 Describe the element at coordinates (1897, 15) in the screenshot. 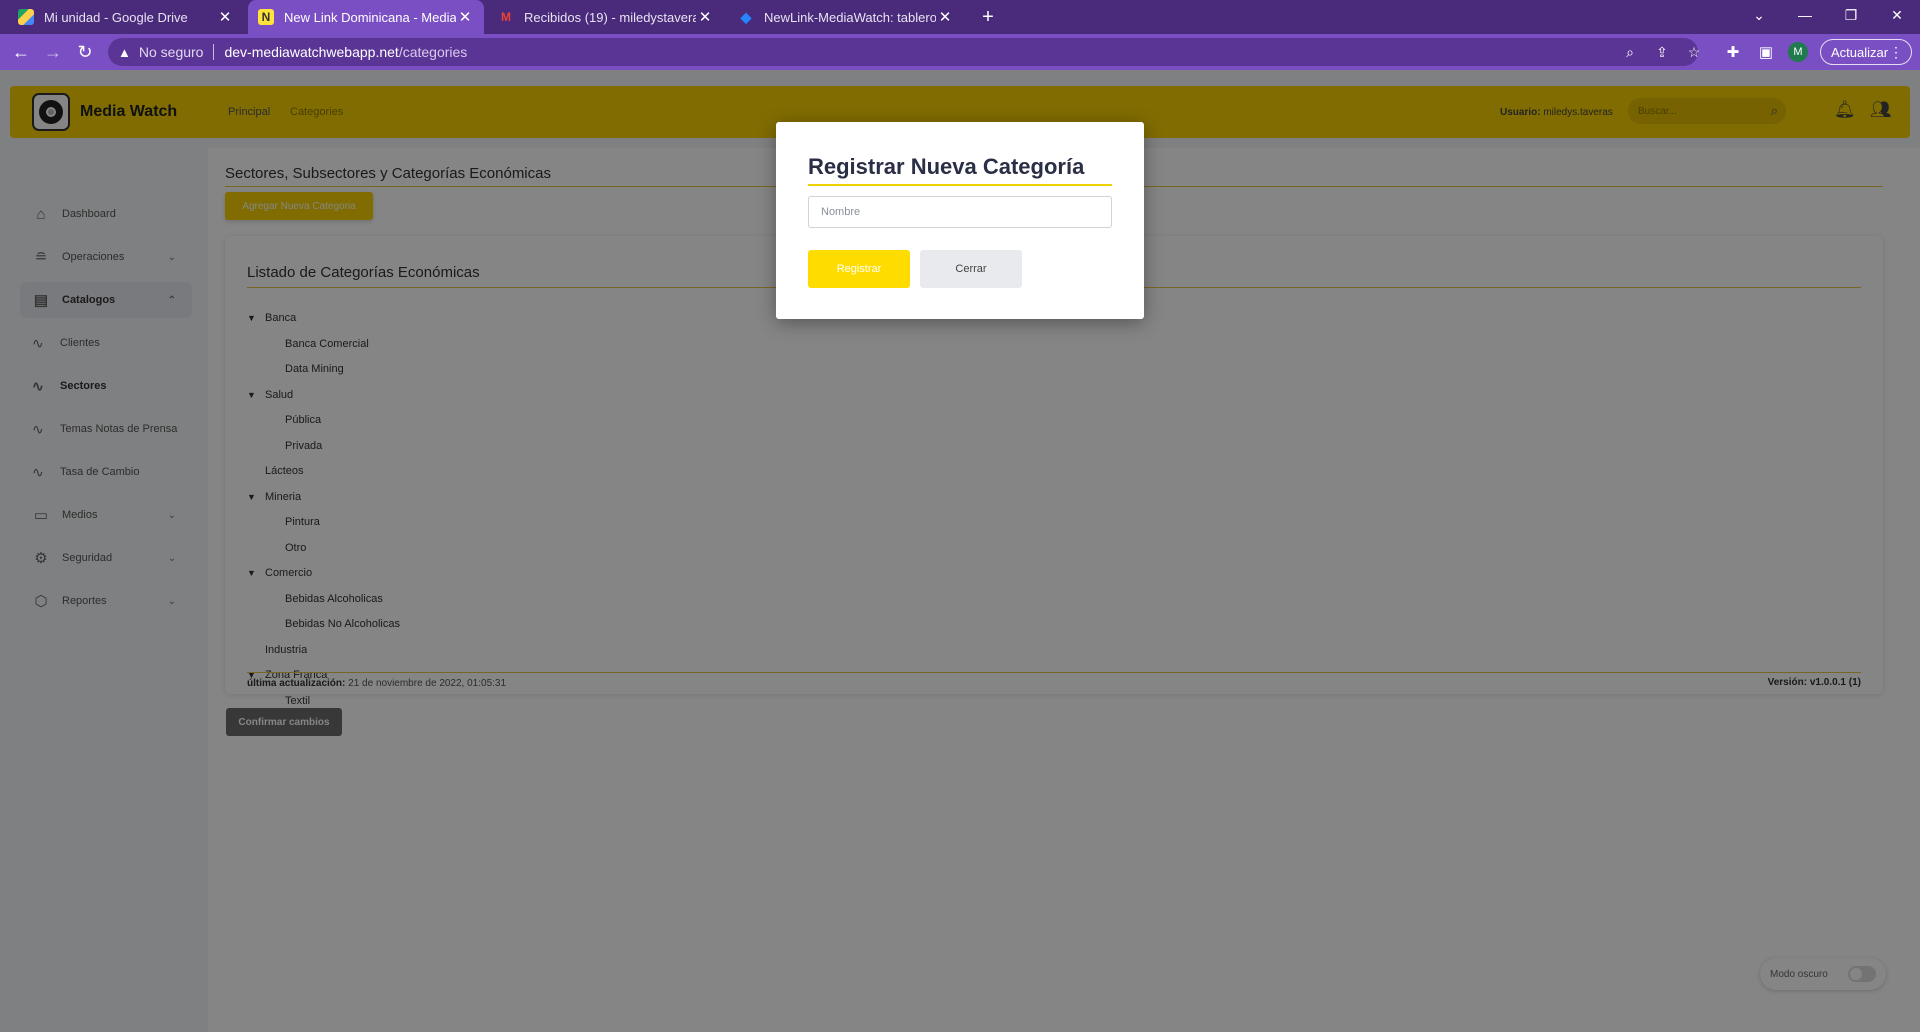

I see `close-window-button: ✕` at that location.